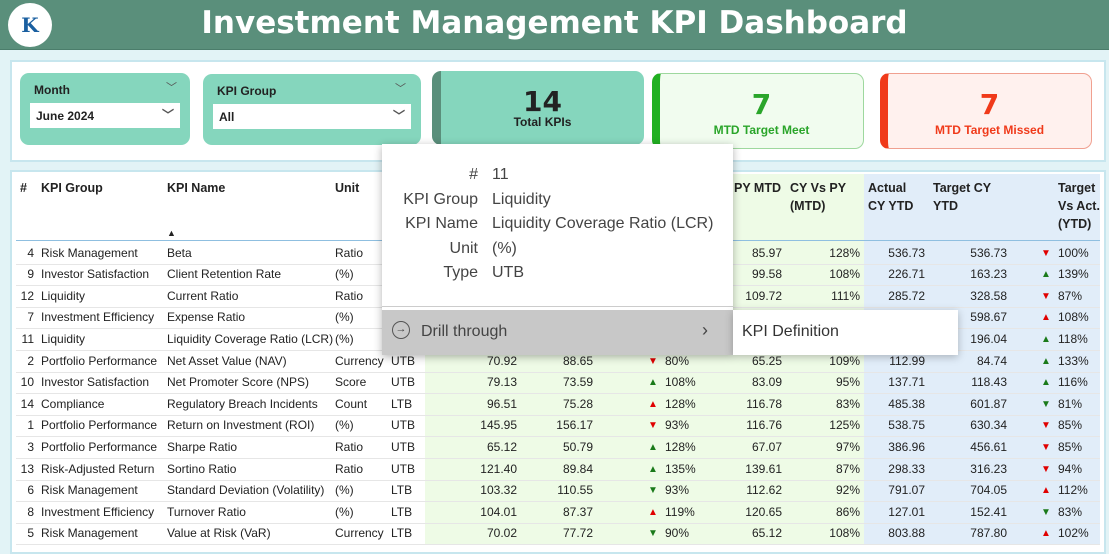  Describe the element at coordinates (542, 122) in the screenshot. I see `total-kpis-label: Total KPIs` at that location.